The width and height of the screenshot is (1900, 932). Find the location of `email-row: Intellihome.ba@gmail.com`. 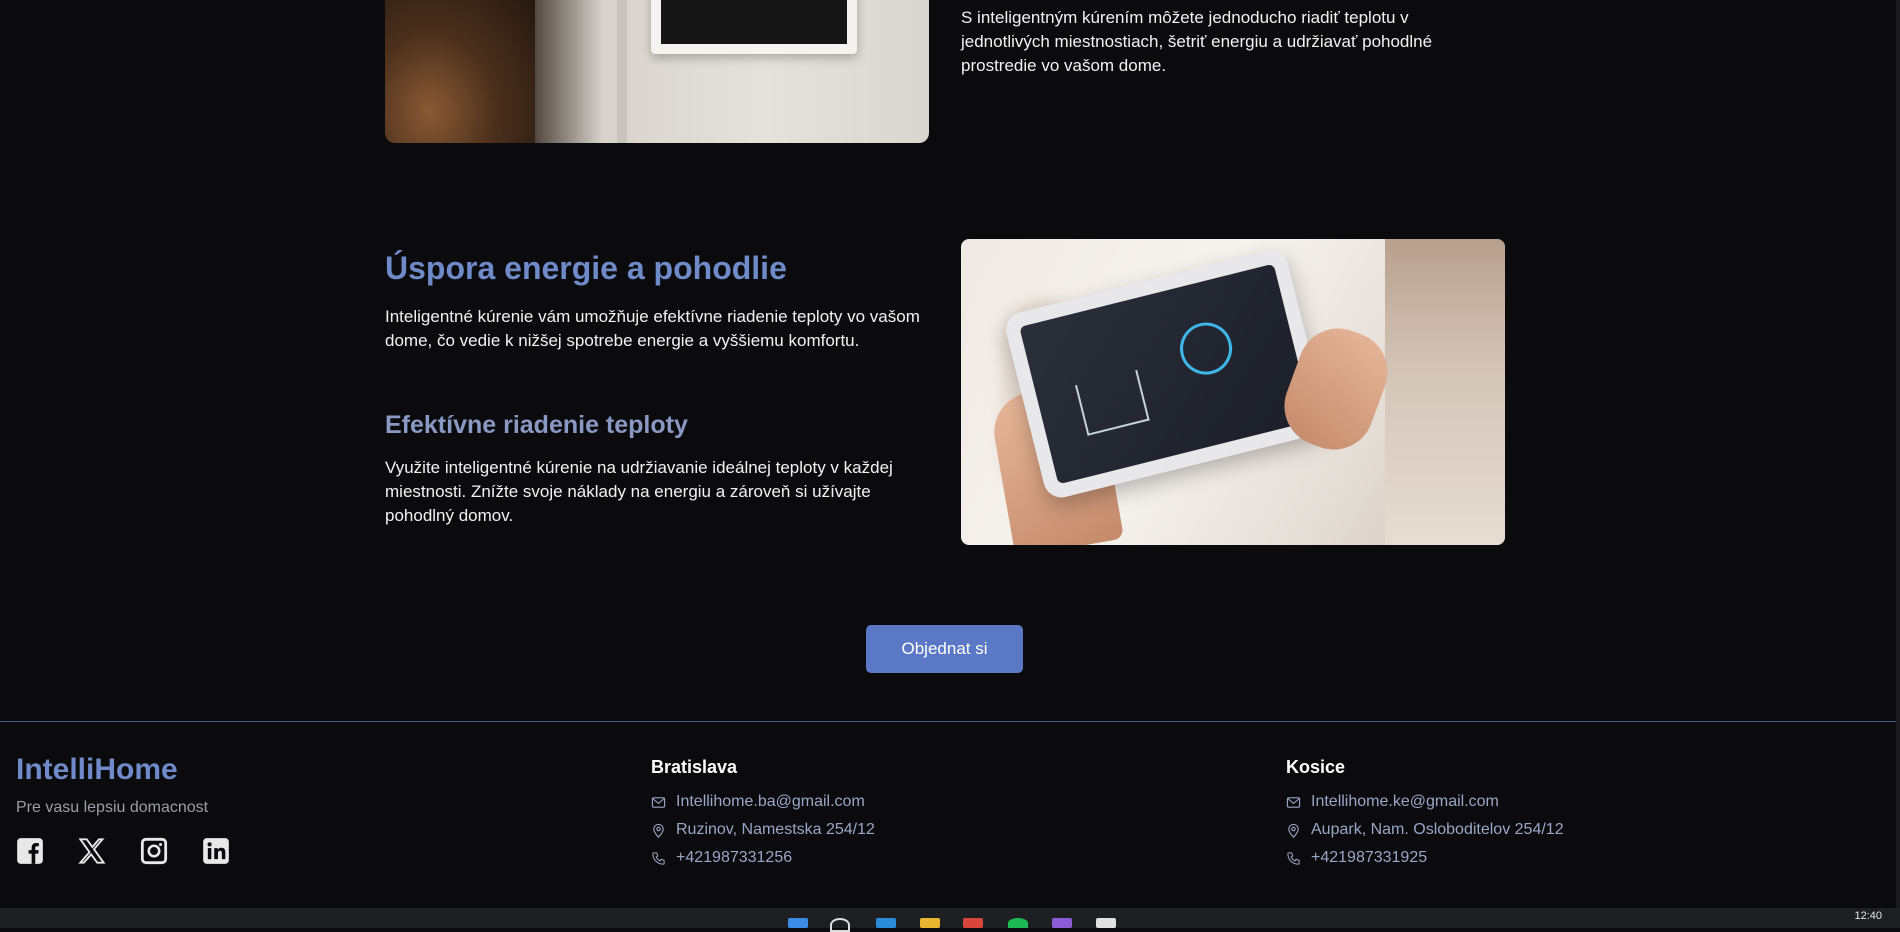

email-row: Intellihome.ba@gmail.com is located at coordinates (763, 802).